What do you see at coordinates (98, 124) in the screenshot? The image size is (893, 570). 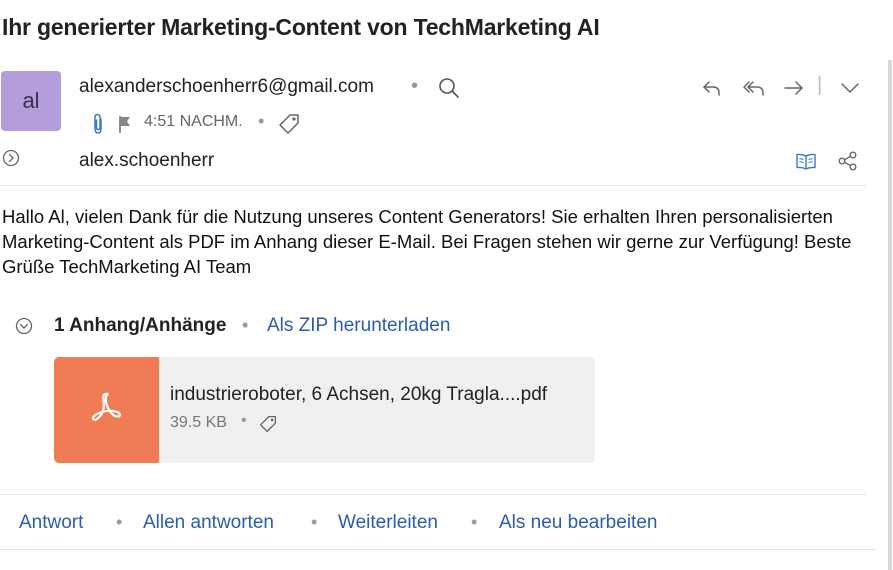 I see `paperclip-icon` at bounding box center [98, 124].